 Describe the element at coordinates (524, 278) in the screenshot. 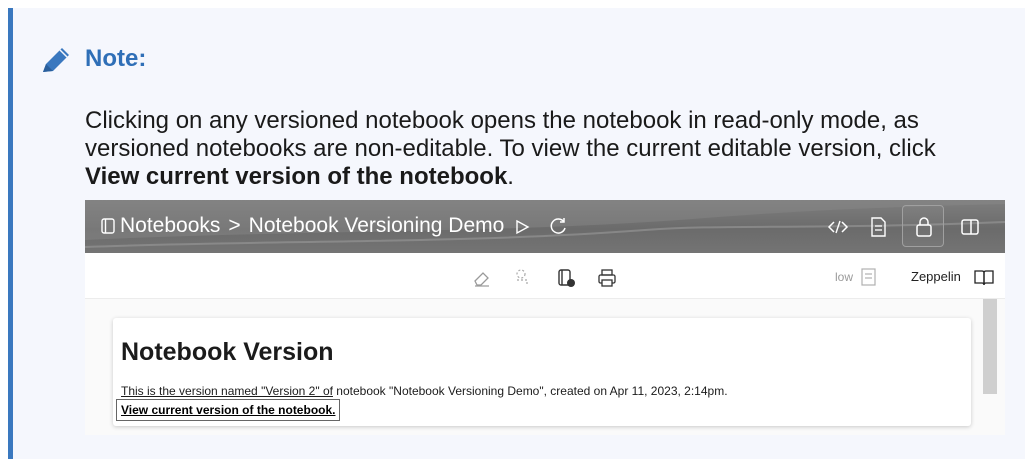

I see `clear-output-icon` at that location.